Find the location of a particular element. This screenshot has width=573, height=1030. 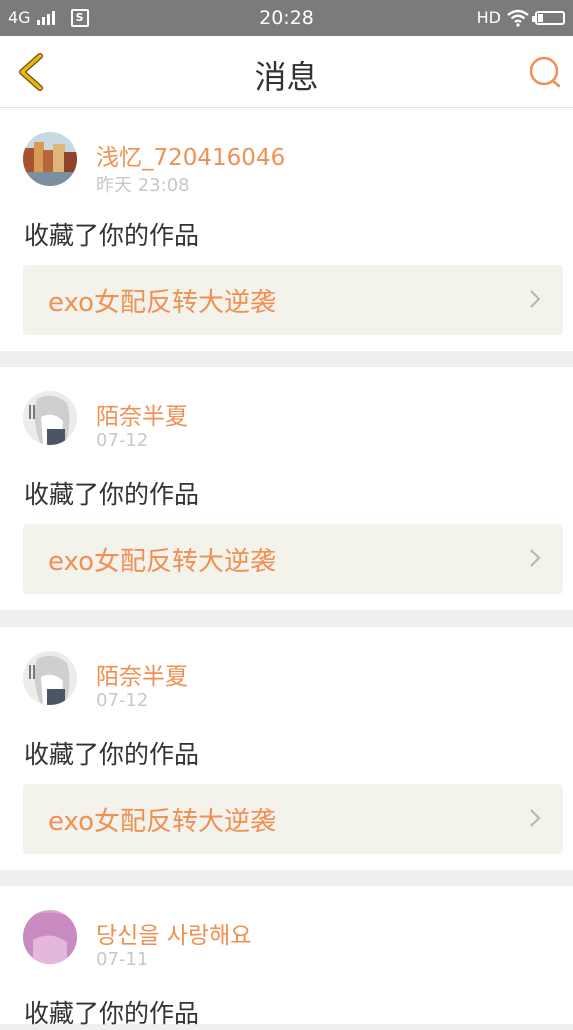

message-time: 07-11 is located at coordinates (122, 959).